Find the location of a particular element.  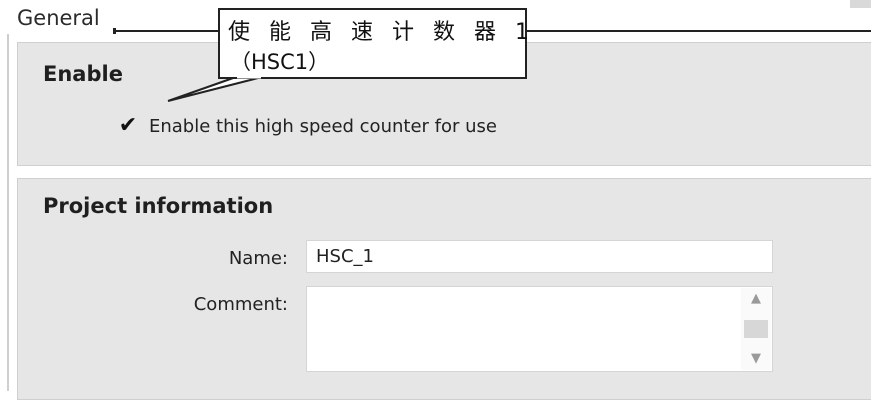

annotation-text-line2: （HSC1） is located at coordinates (280, 62).